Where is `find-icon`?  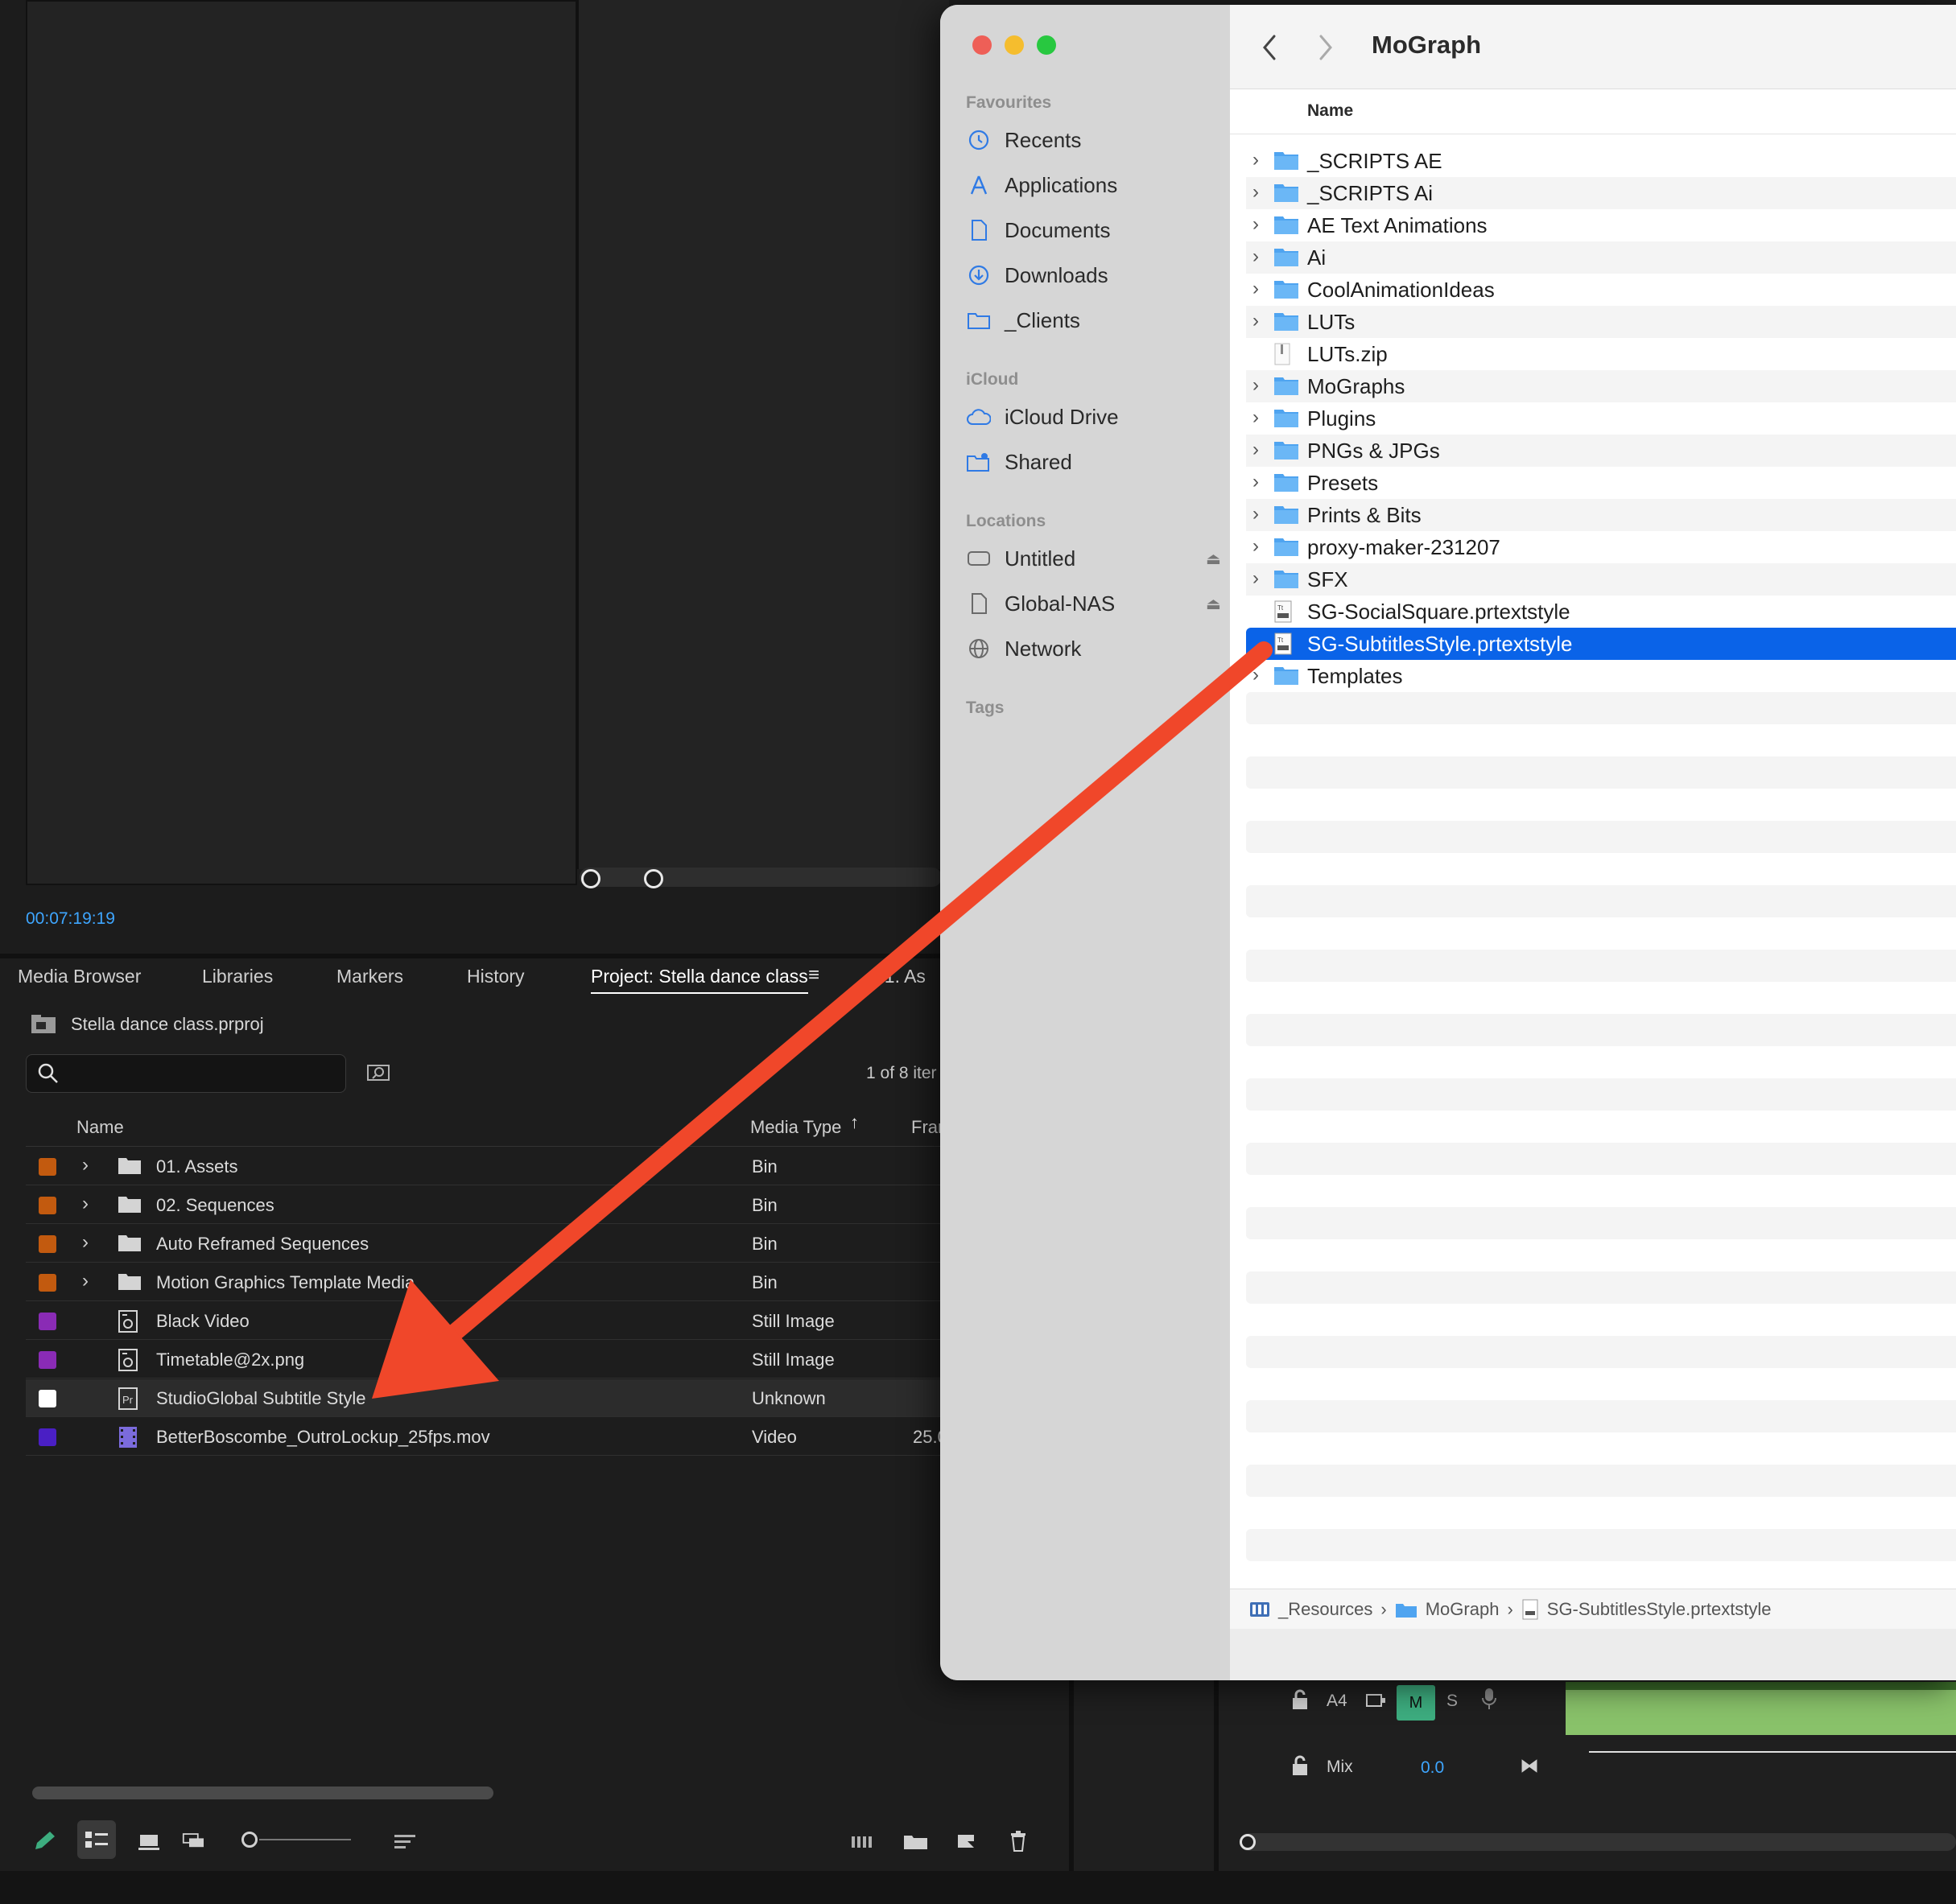 find-icon is located at coordinates (379, 1073).